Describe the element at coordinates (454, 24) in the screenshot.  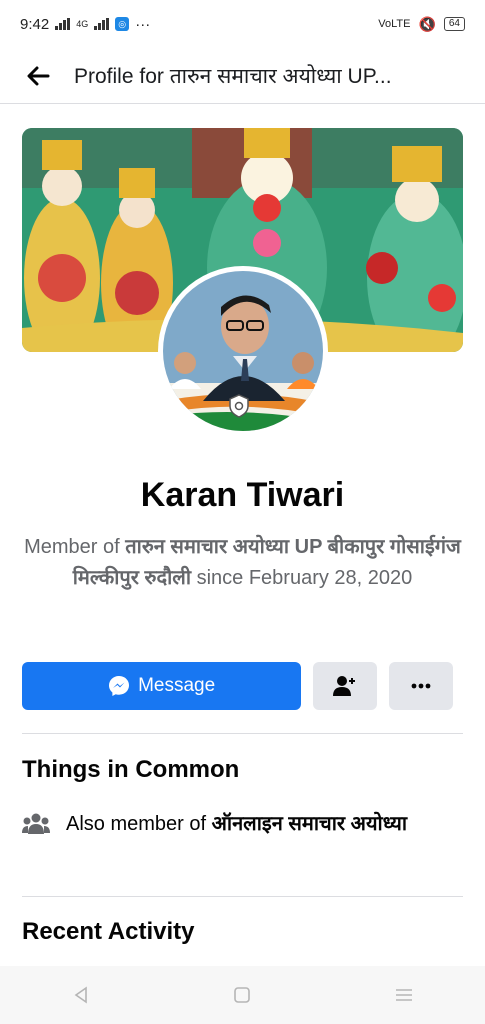
I see `battery-icon: 64` at that location.